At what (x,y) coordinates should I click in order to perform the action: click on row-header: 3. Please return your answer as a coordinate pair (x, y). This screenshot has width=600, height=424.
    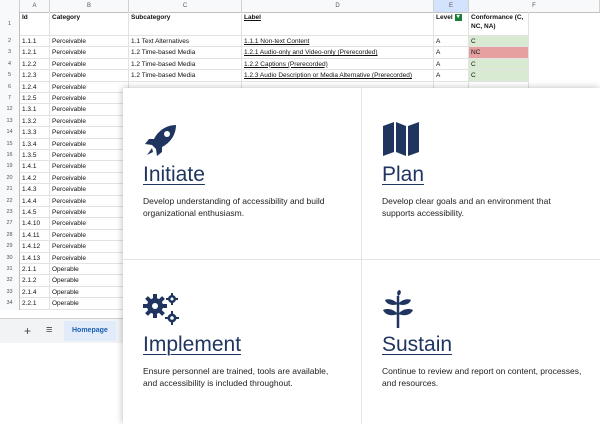
    Looking at the image, I should click on (10, 53).